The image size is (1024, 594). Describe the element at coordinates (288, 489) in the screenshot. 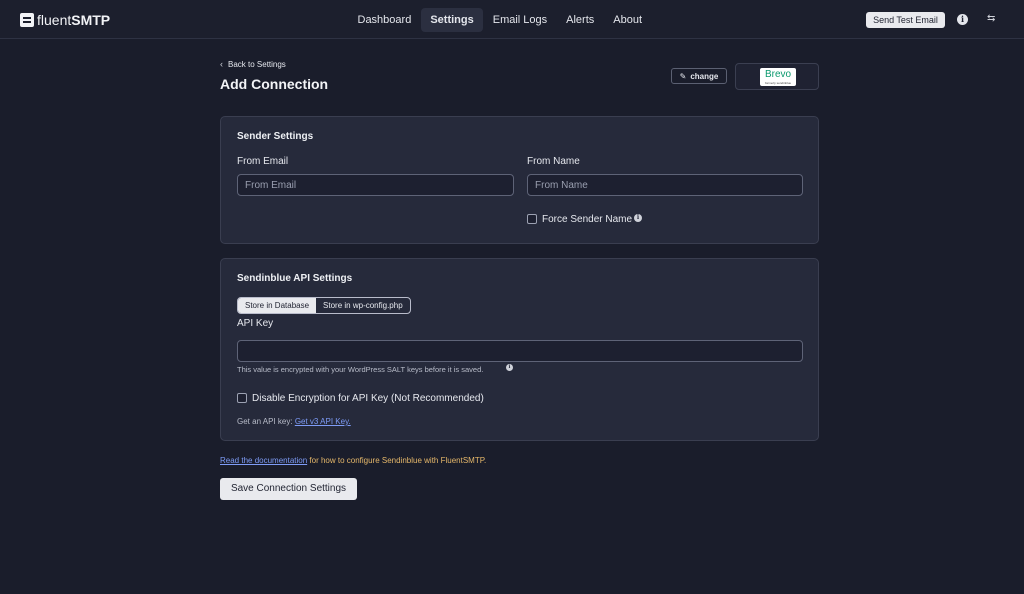

I see `save-connection-settings-button: Save Connection Settings` at that location.